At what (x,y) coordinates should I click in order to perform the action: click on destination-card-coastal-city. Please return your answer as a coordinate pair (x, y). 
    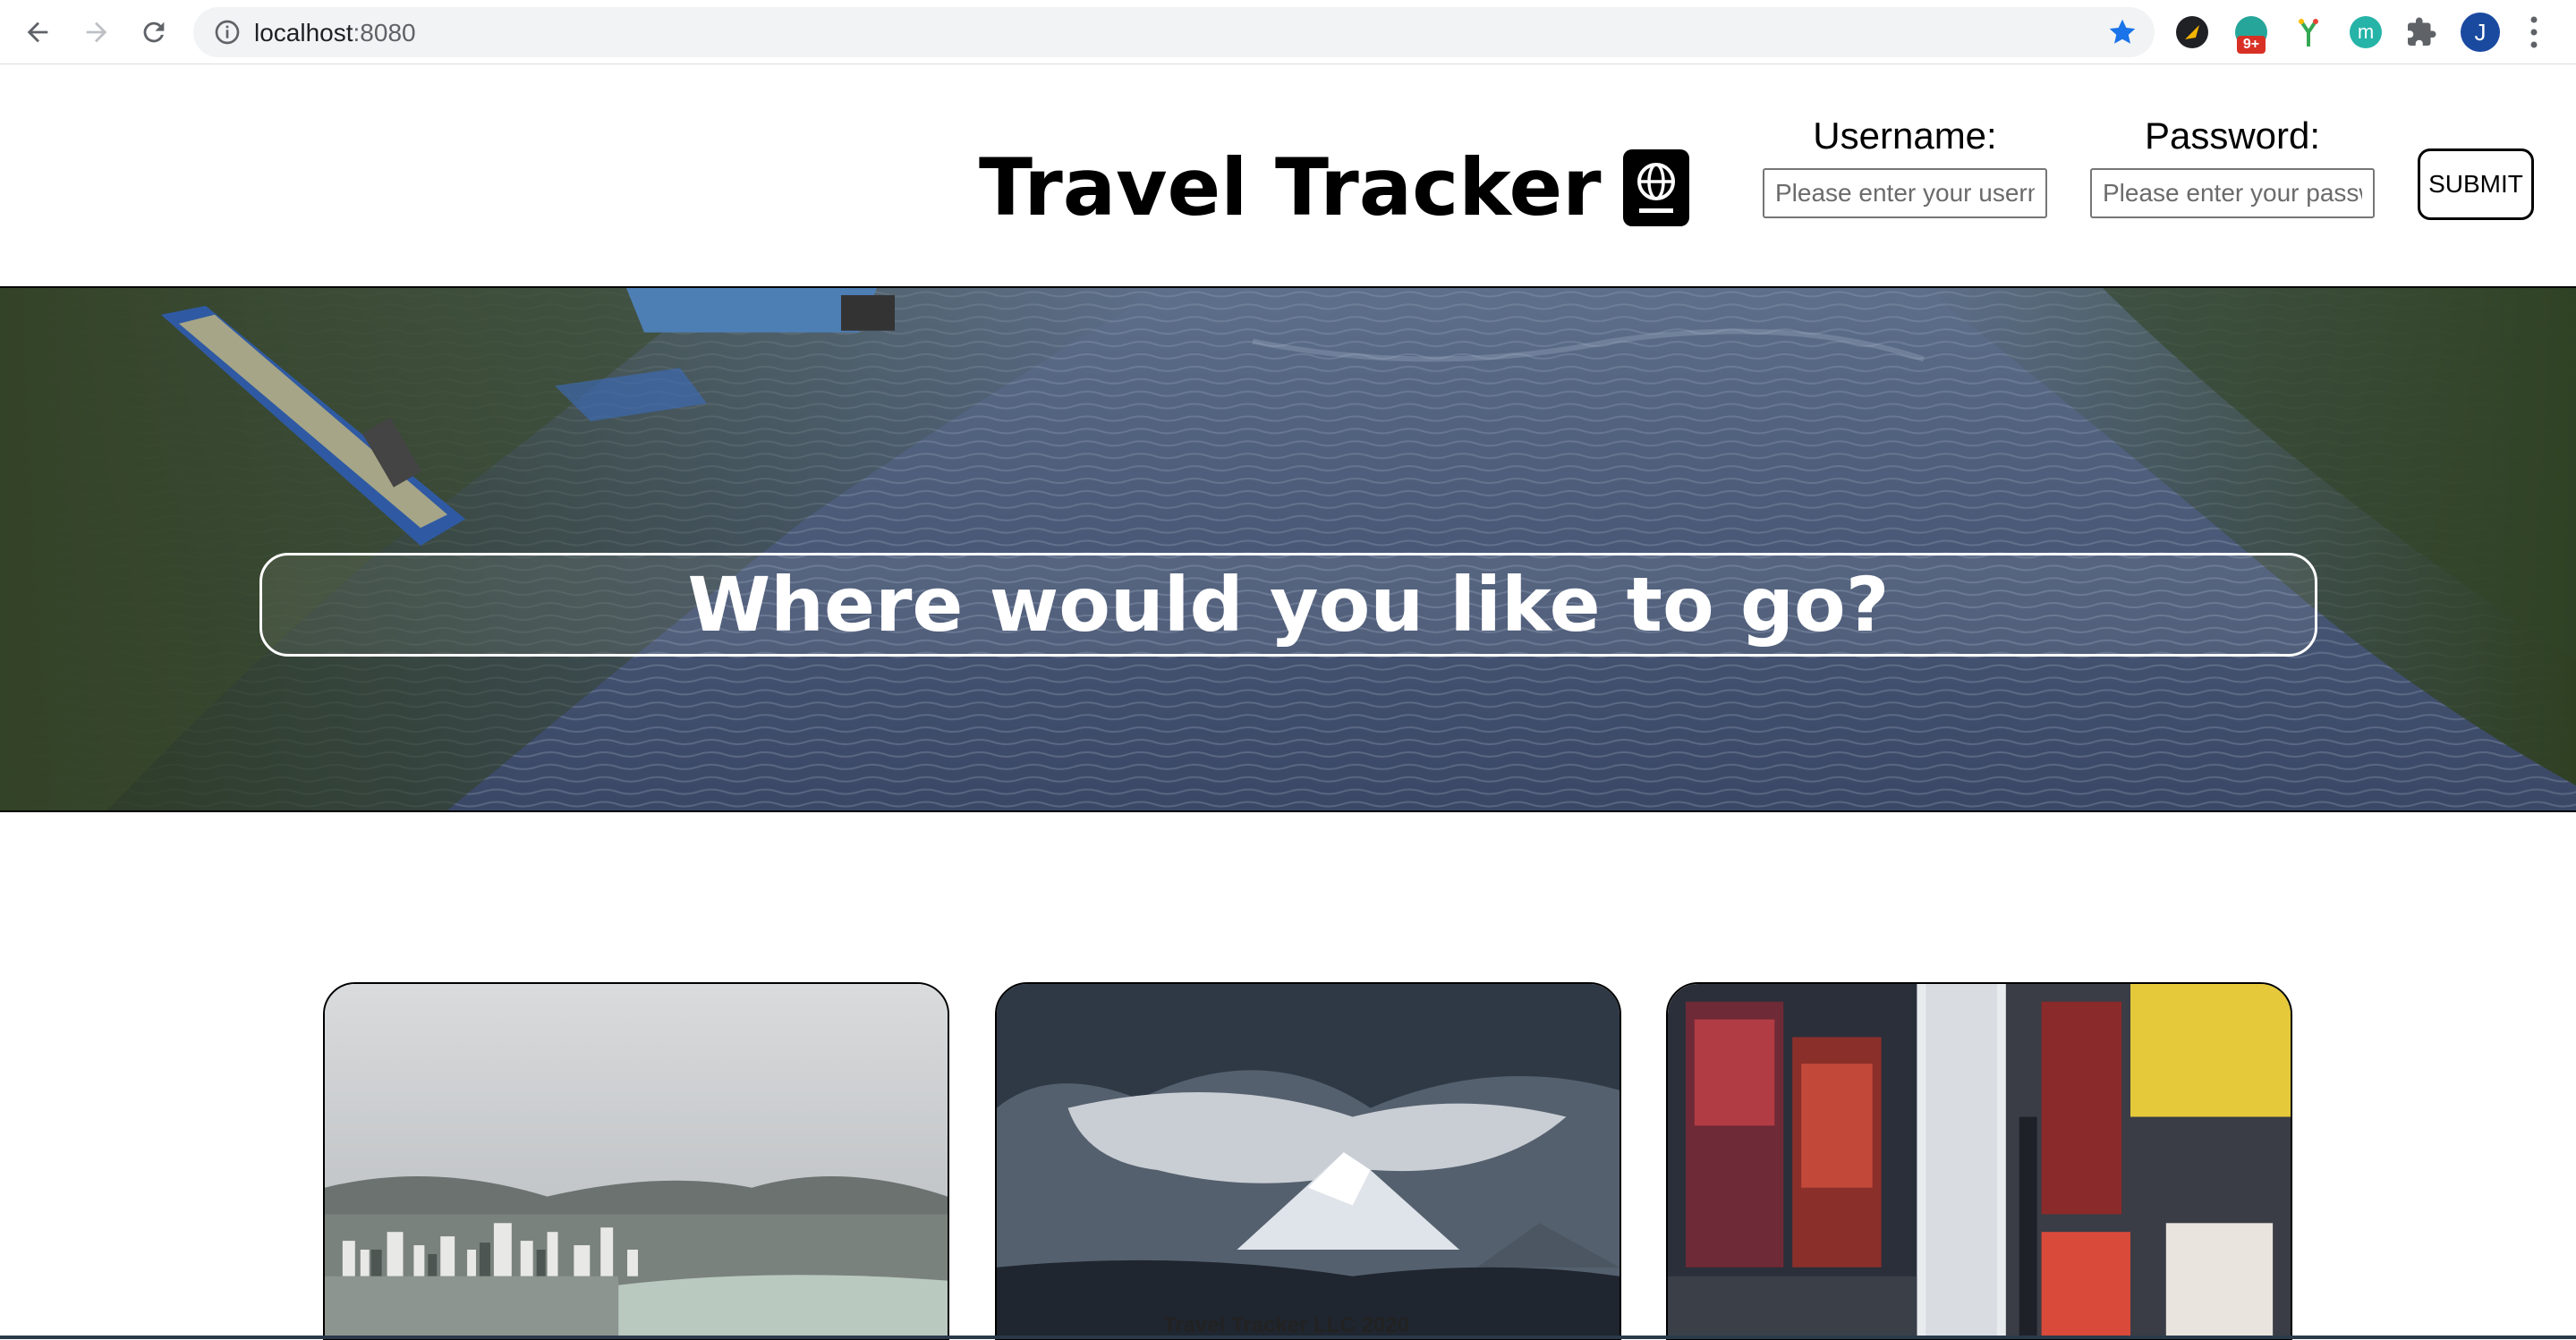
    Looking at the image, I should click on (636, 1161).